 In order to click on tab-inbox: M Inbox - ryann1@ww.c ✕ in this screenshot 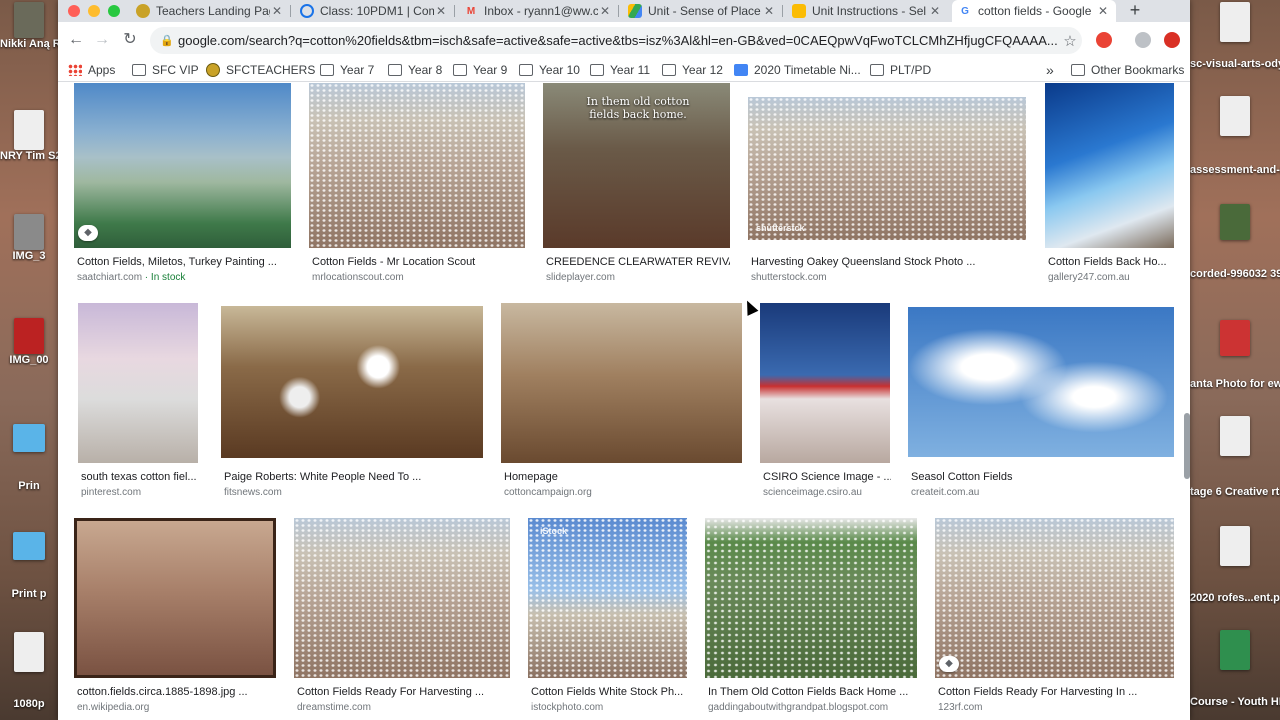, I will do `click(538, 11)`.